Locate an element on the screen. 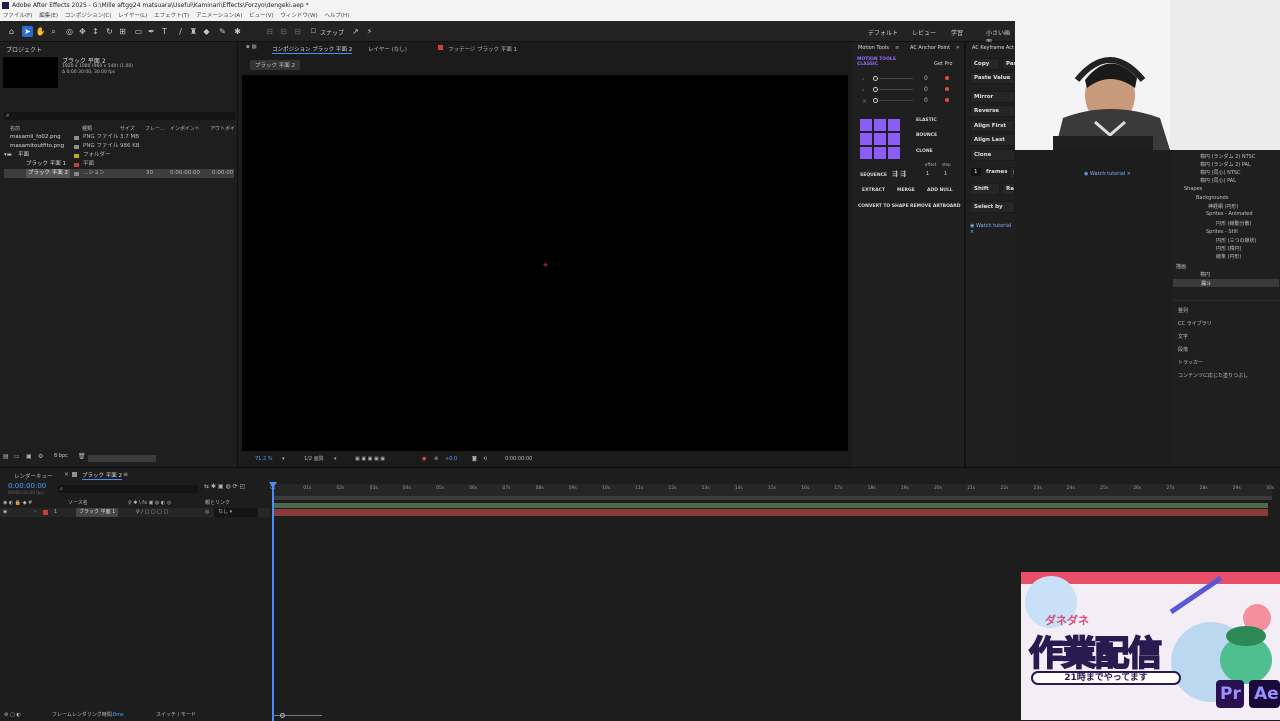 The image size is (1280, 721). preset-item: 線条 (円形) is located at coordinates (1229, 256).